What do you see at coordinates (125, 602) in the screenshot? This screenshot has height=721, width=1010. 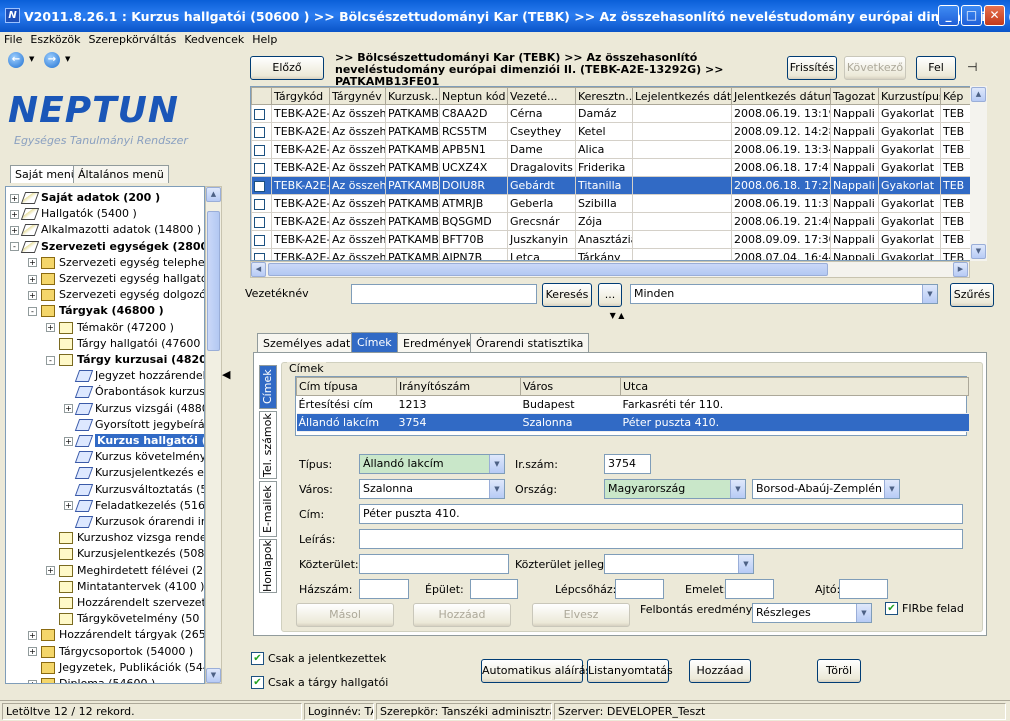 I see `tree-item: Hozzárendelt szervezeti e` at bounding box center [125, 602].